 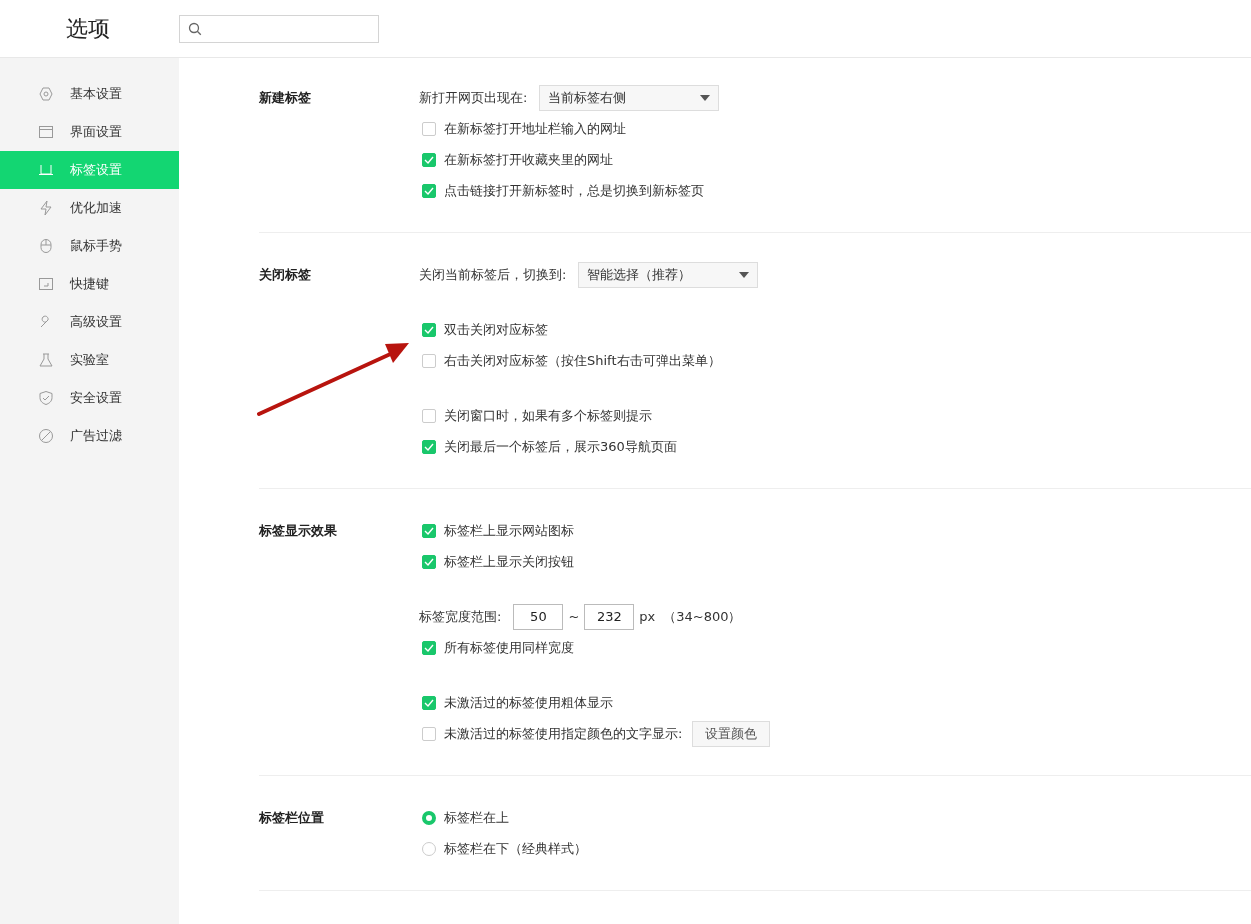 I want to click on window-icon, so click(x=46, y=132).